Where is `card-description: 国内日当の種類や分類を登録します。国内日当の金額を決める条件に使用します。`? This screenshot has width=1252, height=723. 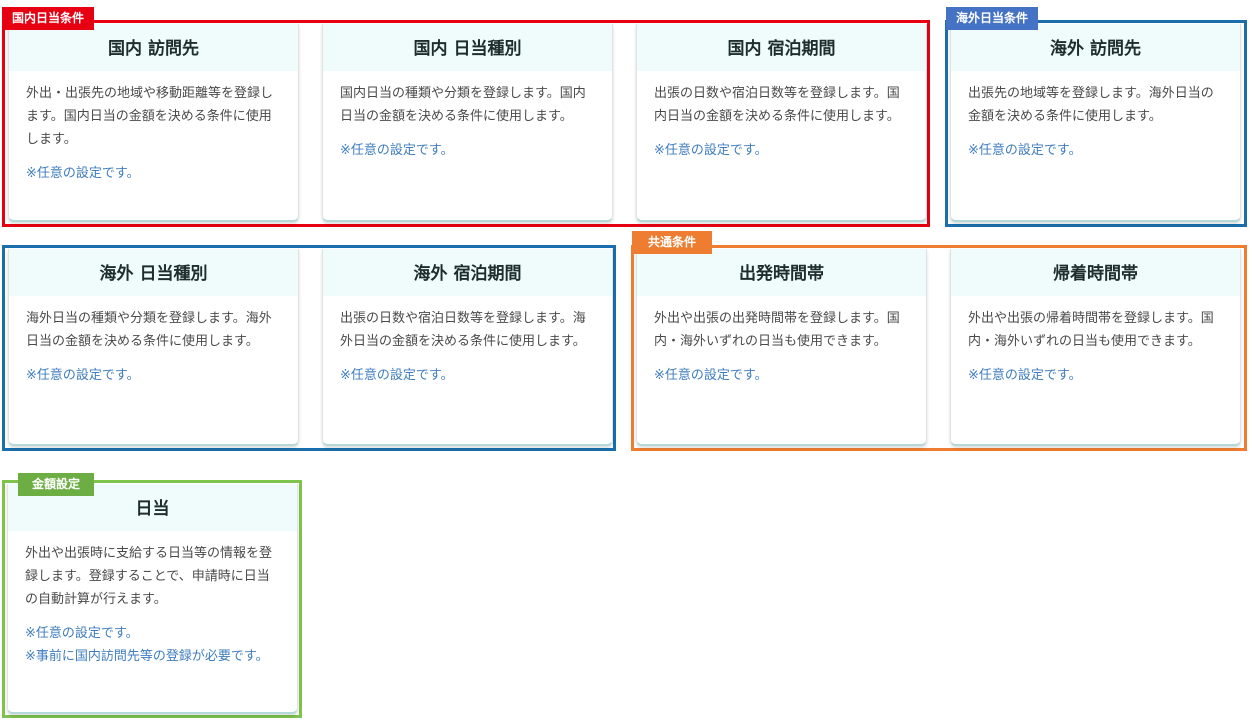 card-description: 国内日当の種類や分類を登録します。国内日当の金額を決める条件に使用します。 is located at coordinates (463, 105).